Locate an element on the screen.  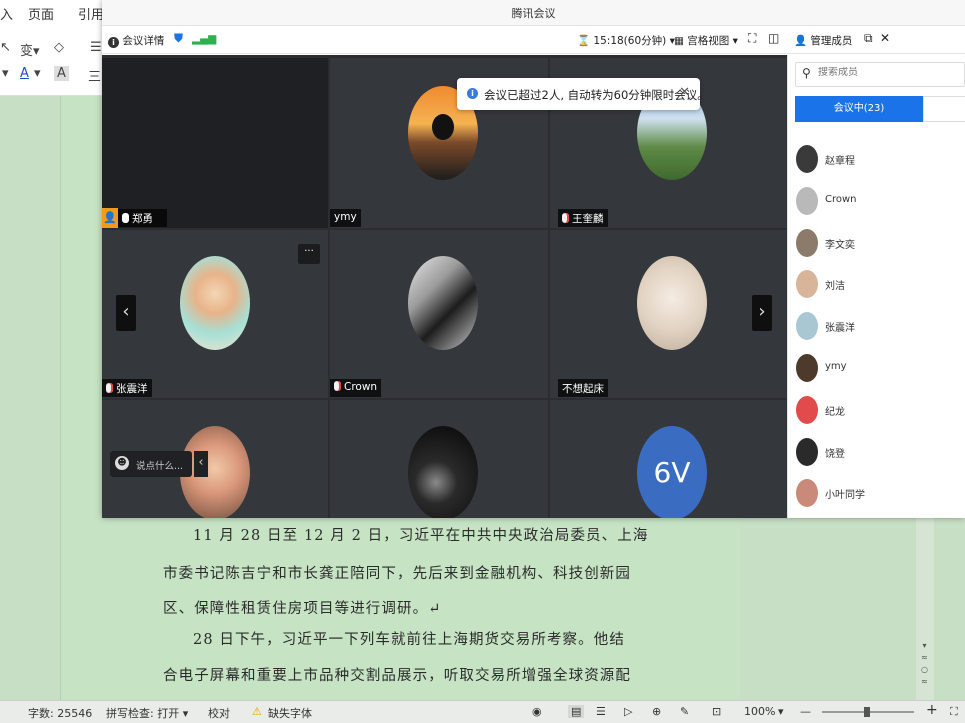
eye-protect-icon: ◉ is located at coordinates (537, 711).